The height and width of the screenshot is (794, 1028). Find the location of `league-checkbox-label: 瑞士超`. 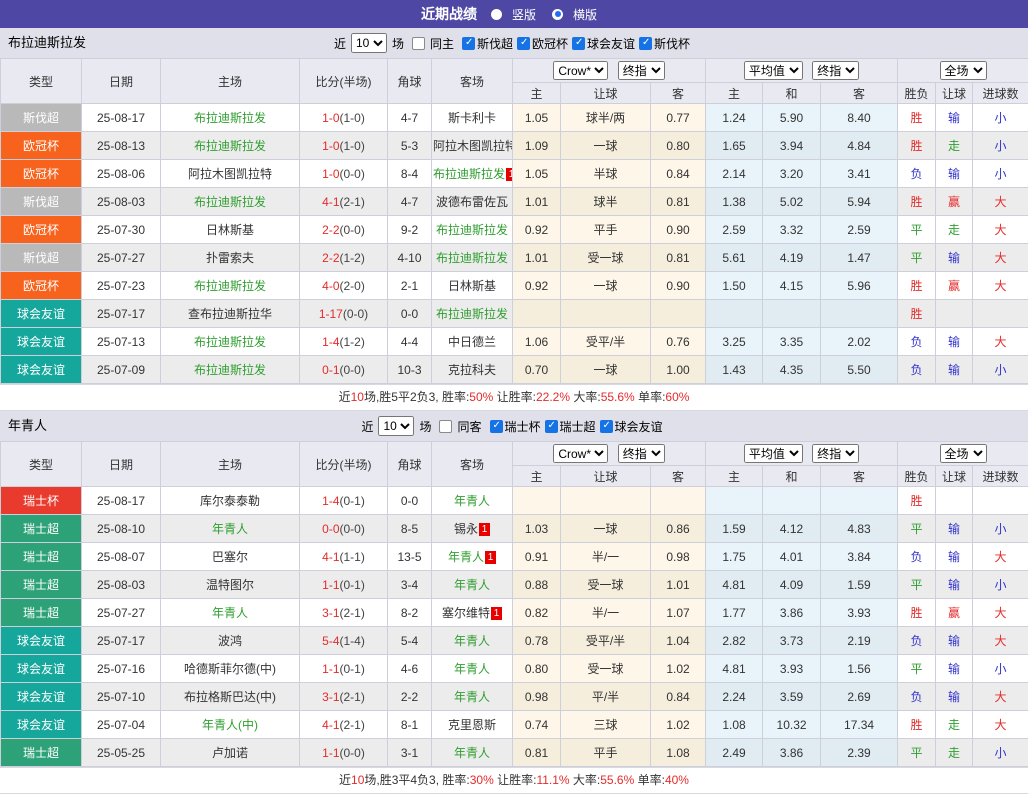

league-checkbox-label: 瑞士超 is located at coordinates (578, 427).